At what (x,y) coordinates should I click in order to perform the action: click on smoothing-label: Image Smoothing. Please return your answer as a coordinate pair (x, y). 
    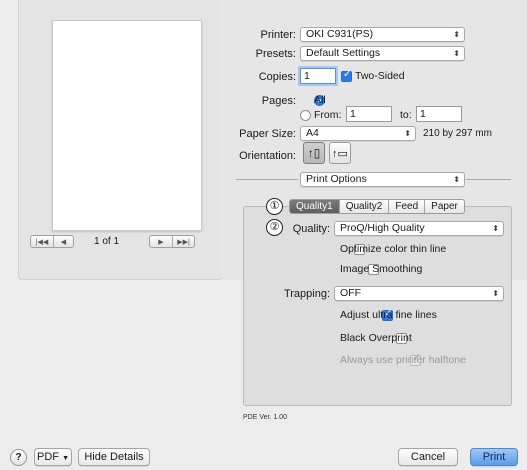
    Looking at the image, I should click on (381, 269).